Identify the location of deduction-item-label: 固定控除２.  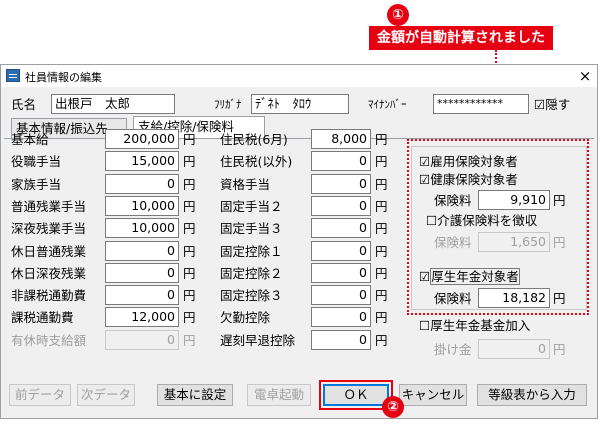
(251, 273).